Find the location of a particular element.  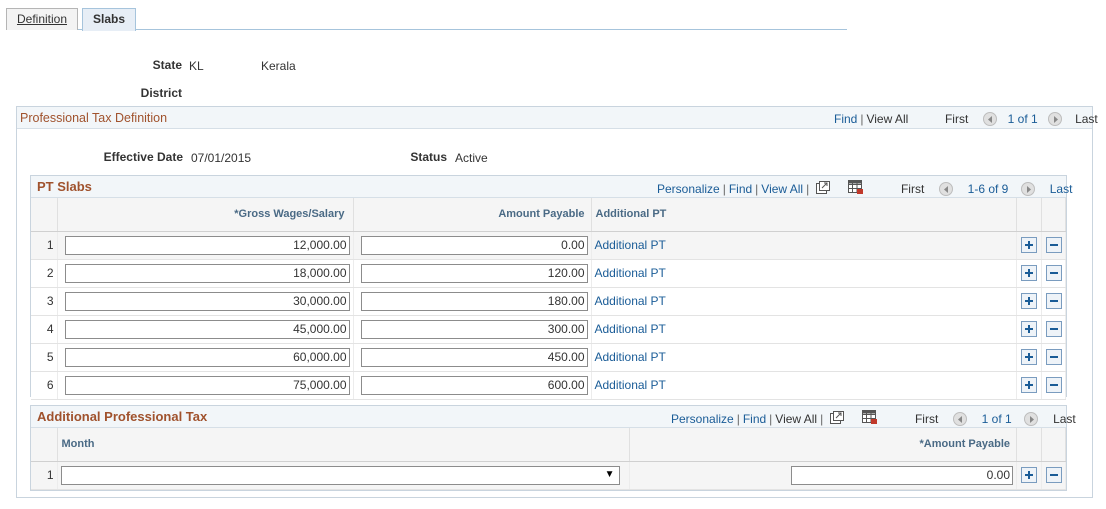

table-row: 1 ▼ is located at coordinates (548, 475).